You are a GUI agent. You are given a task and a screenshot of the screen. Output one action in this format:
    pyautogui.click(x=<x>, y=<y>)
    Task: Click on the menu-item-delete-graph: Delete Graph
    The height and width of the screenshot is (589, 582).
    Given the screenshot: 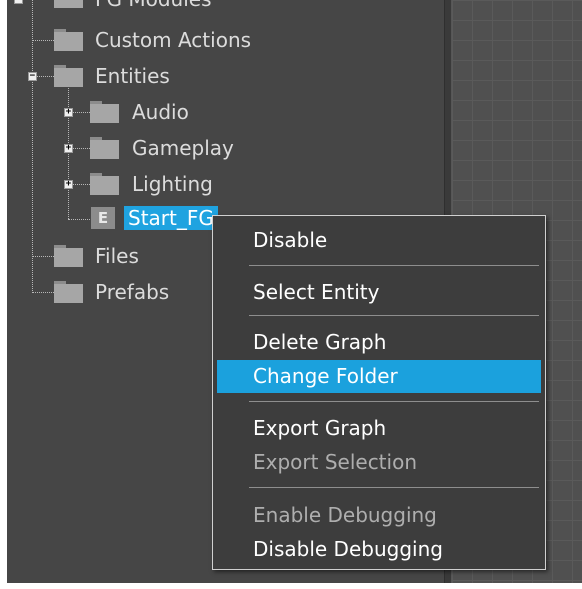 What is the action you would take?
    pyautogui.click(x=379, y=342)
    